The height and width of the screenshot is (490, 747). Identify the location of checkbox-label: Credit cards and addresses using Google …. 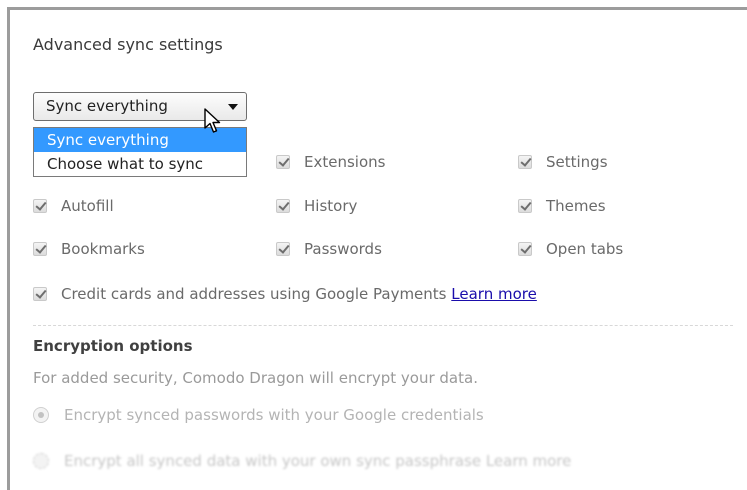
(299, 294).